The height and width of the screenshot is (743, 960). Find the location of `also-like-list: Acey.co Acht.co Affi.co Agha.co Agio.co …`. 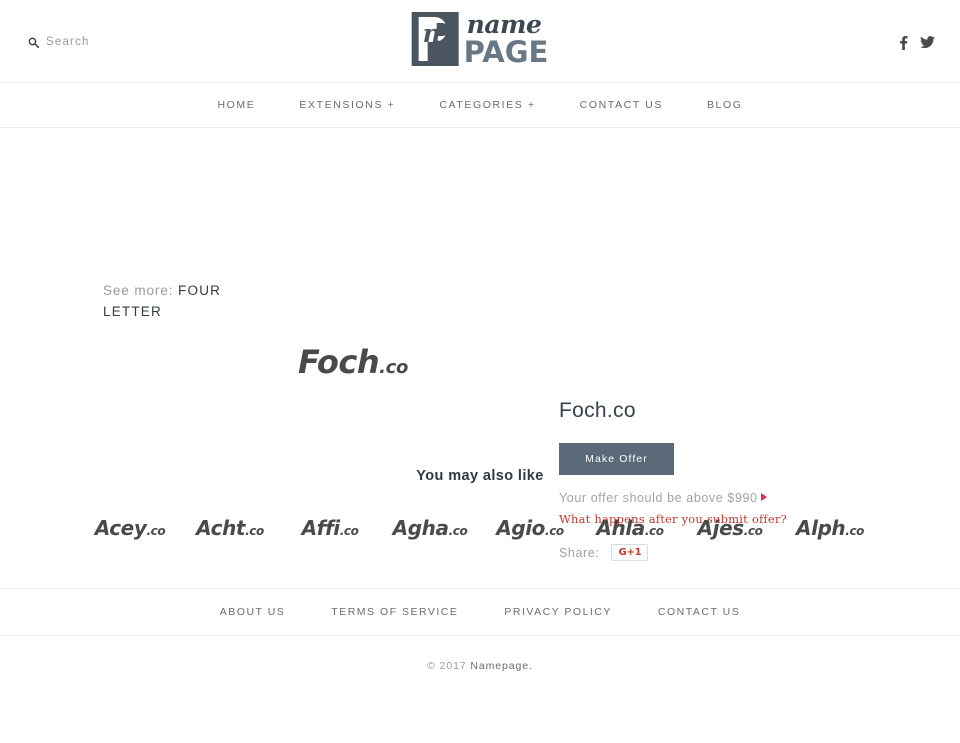

also-like-list: Acey.co Acht.co Affi.co Agha.co Agio.co … is located at coordinates (480, 528).